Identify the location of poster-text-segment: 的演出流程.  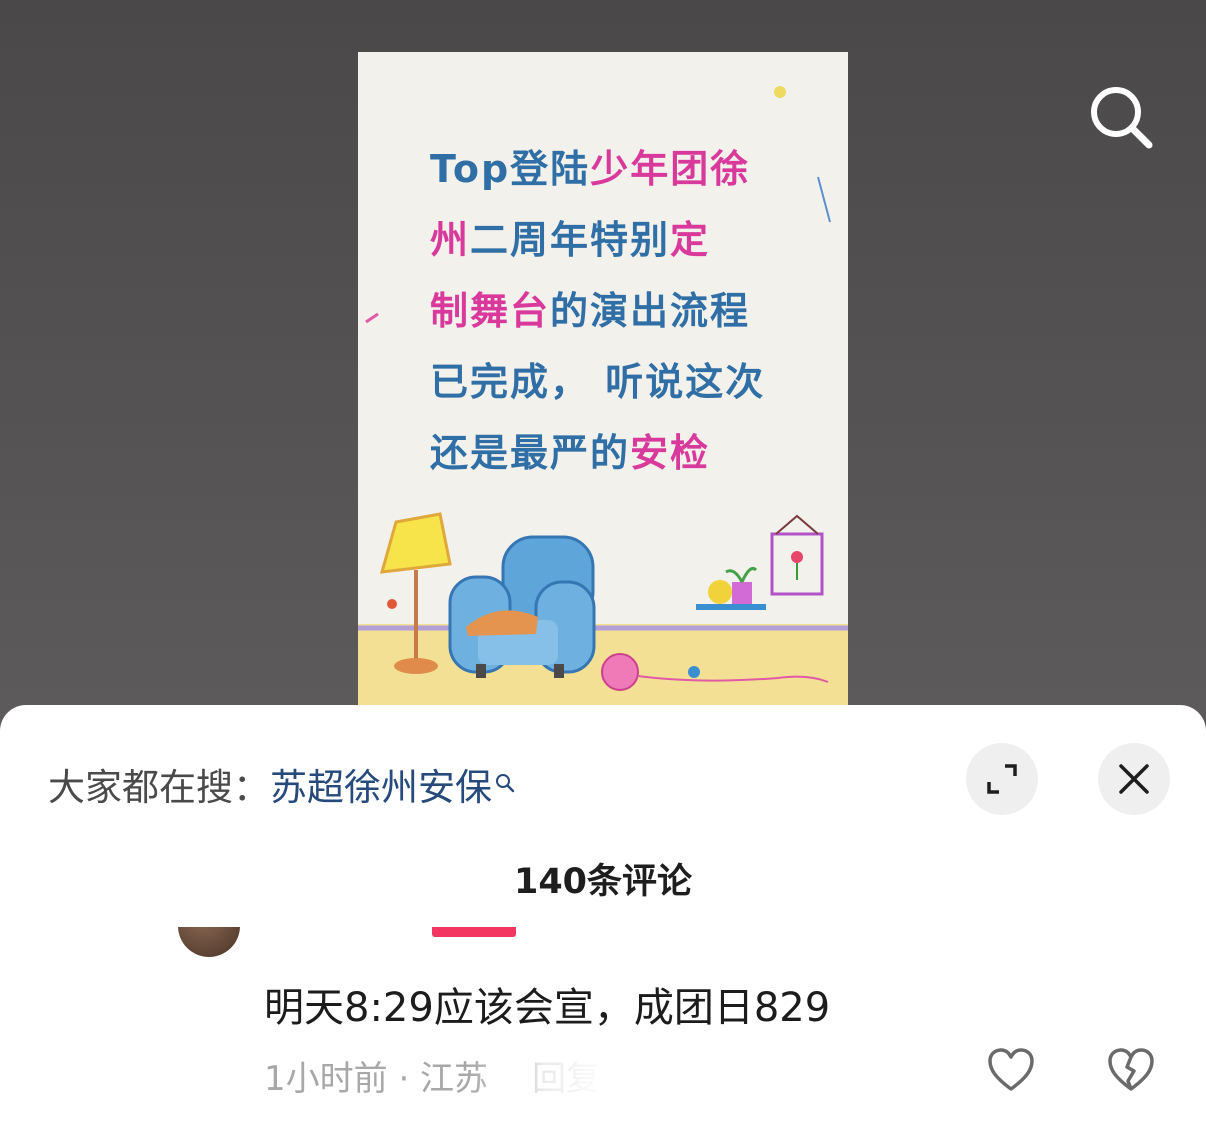
(650, 311).